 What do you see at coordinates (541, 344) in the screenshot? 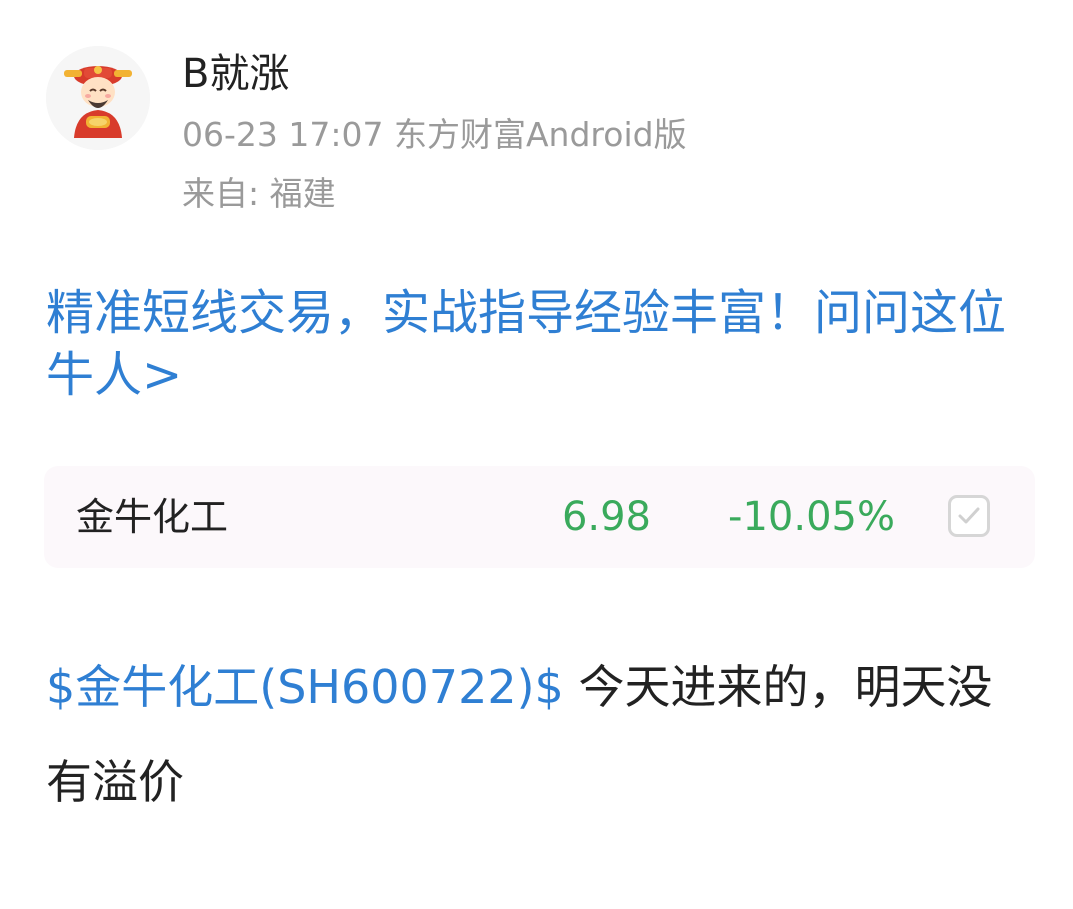
I see `promo-link: 精准短线交易，实战指导经验丰富！问问这位牛人>` at bounding box center [541, 344].